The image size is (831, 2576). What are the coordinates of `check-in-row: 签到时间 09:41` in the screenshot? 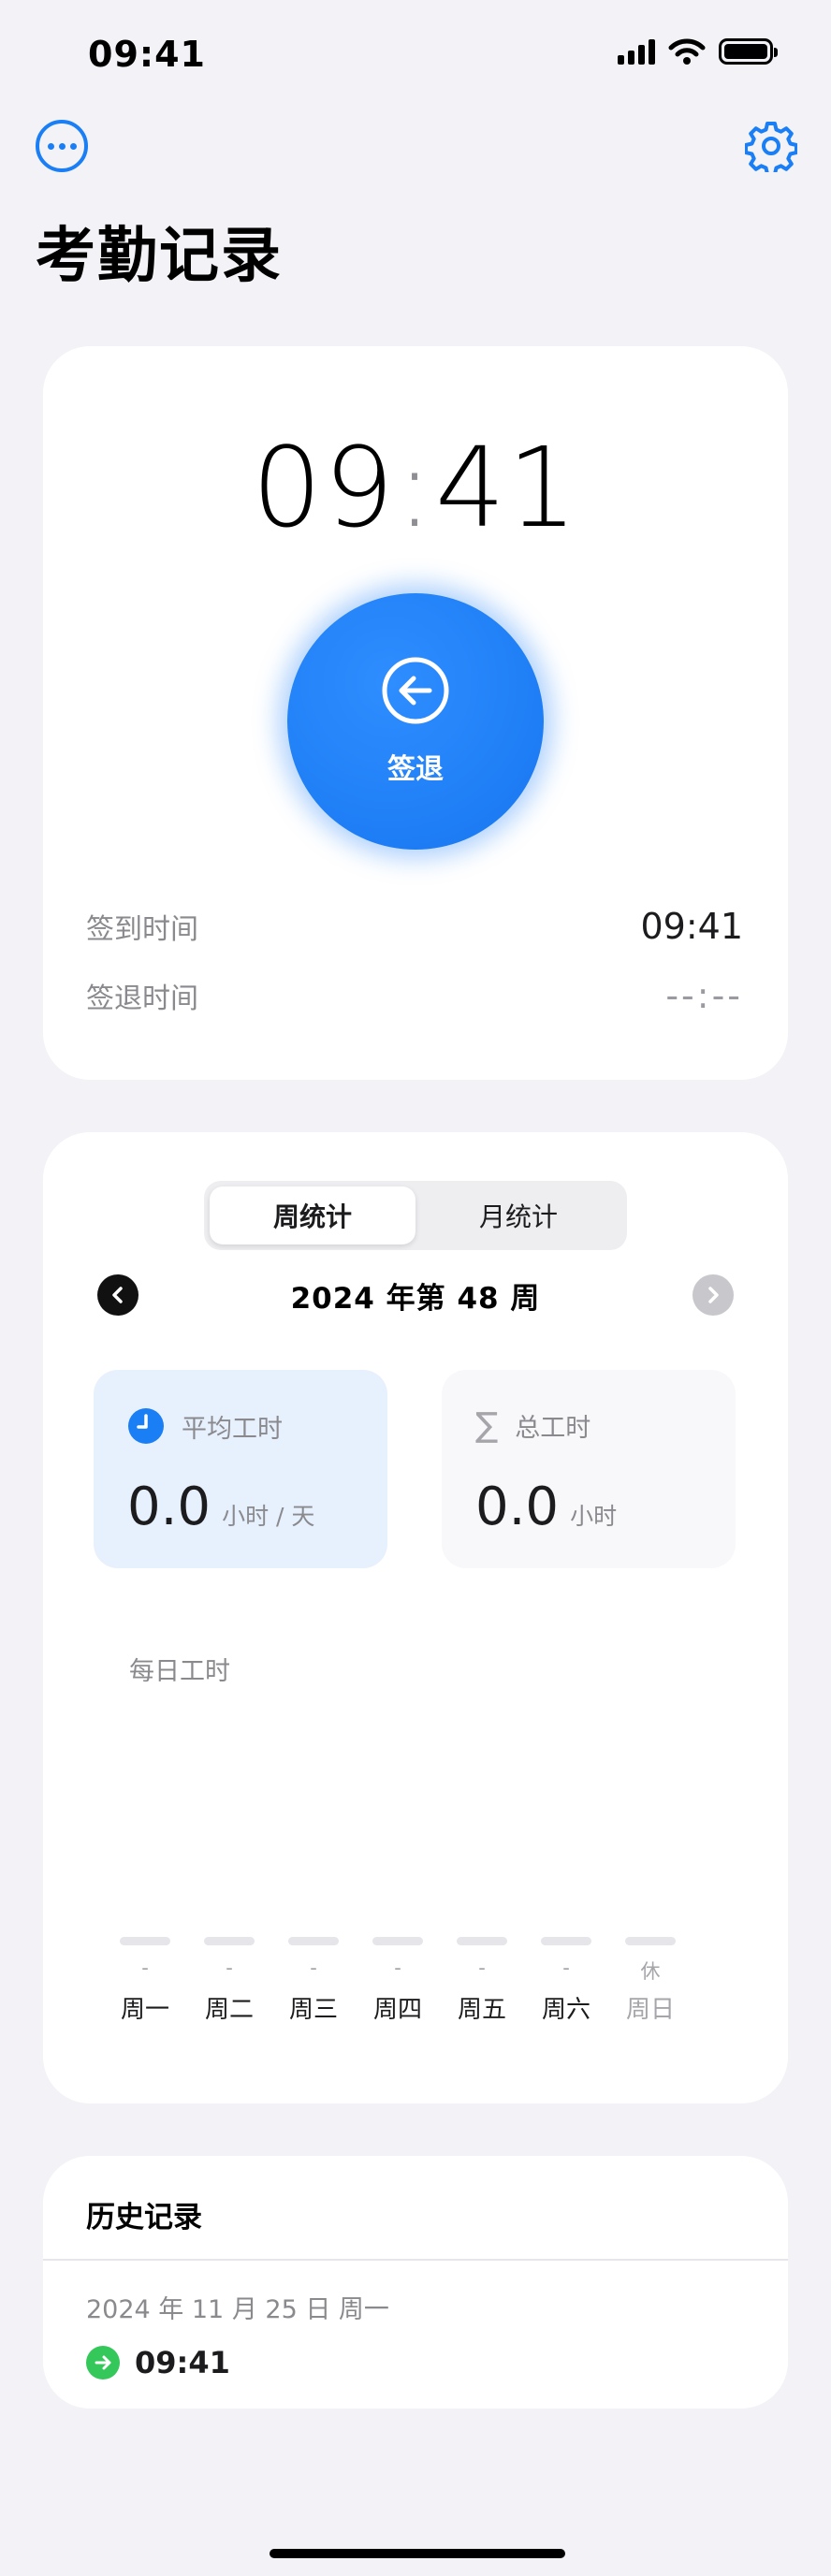 It's located at (415, 926).